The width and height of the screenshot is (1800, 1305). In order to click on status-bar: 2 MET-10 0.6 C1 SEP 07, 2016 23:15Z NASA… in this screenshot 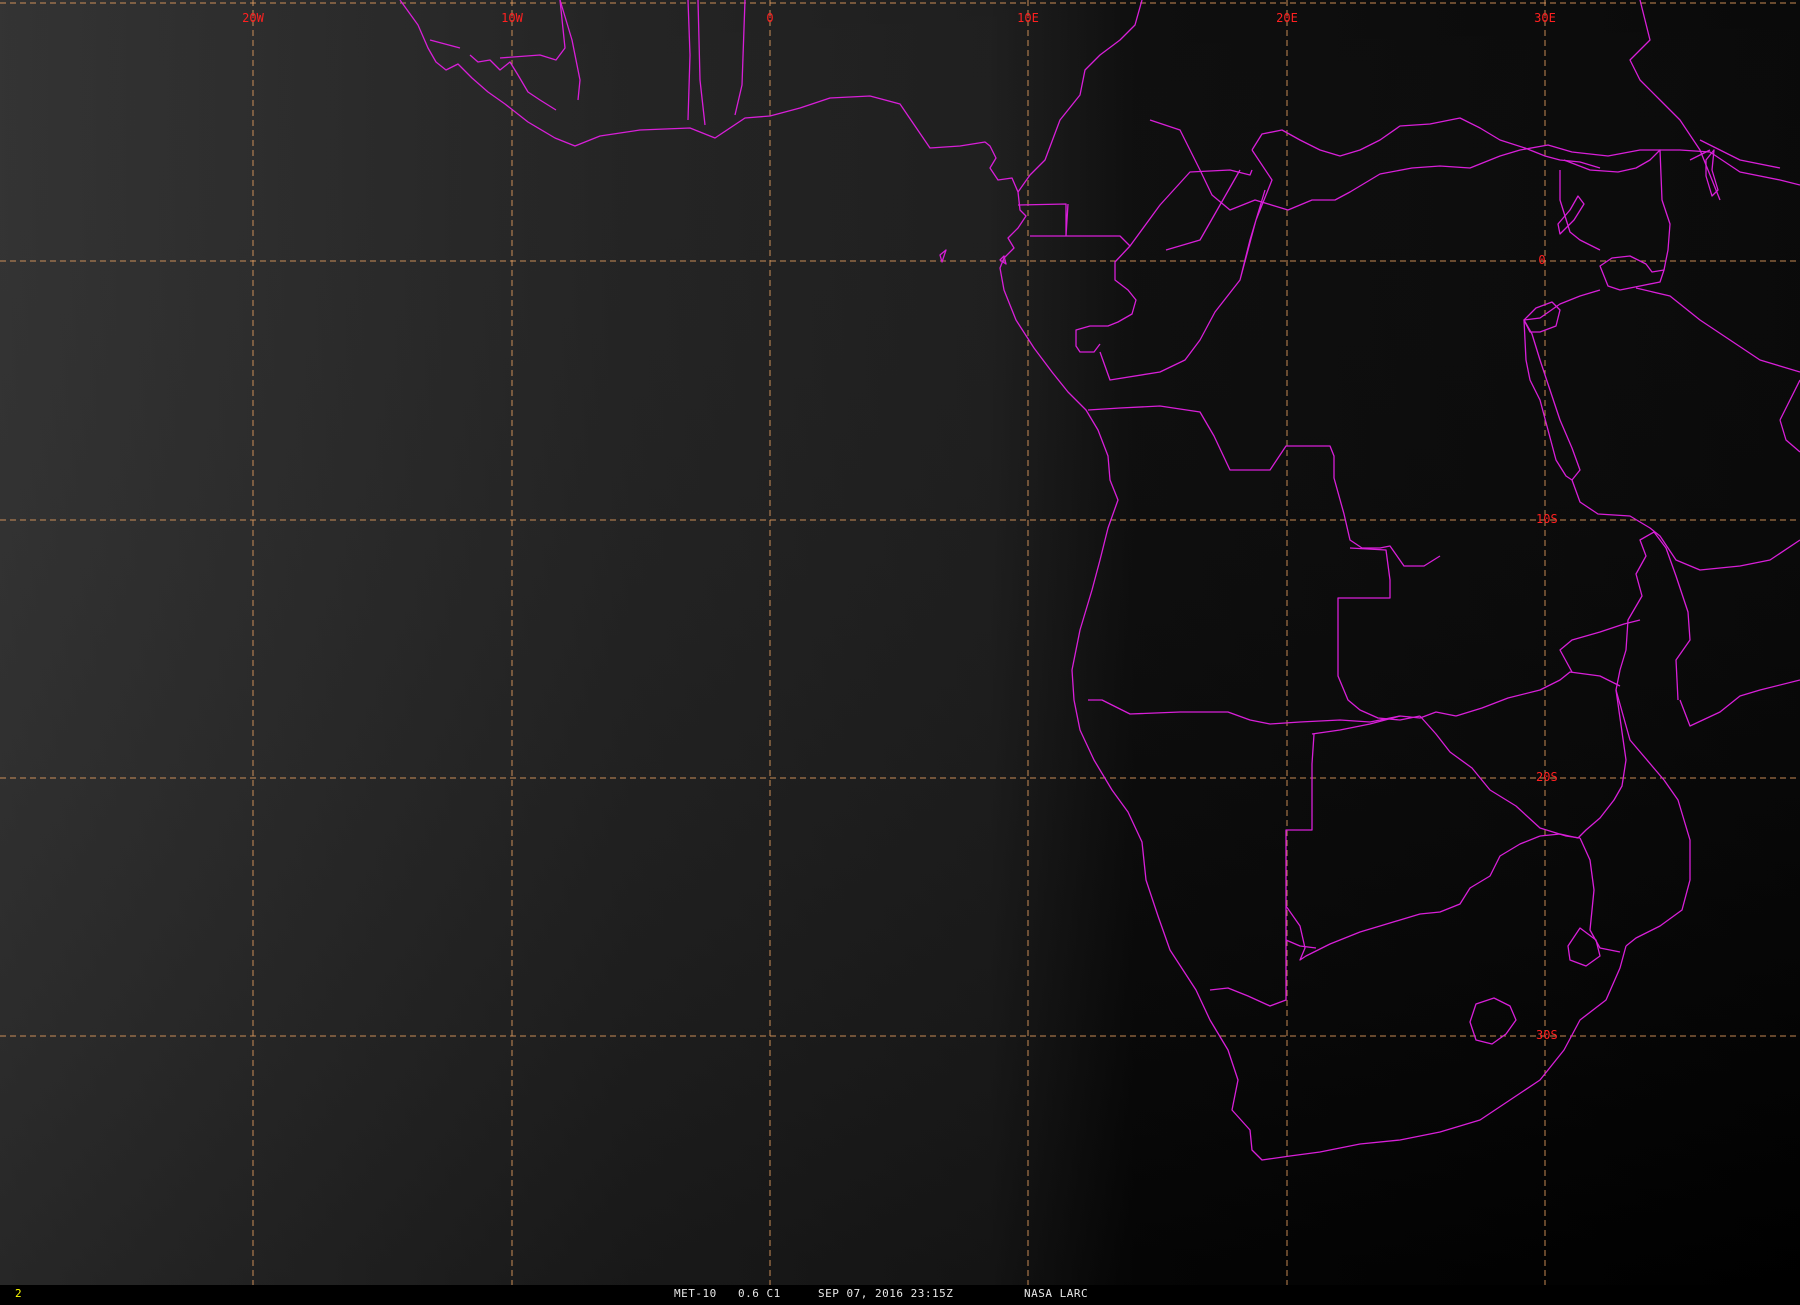, I will do `click(900, 1292)`.